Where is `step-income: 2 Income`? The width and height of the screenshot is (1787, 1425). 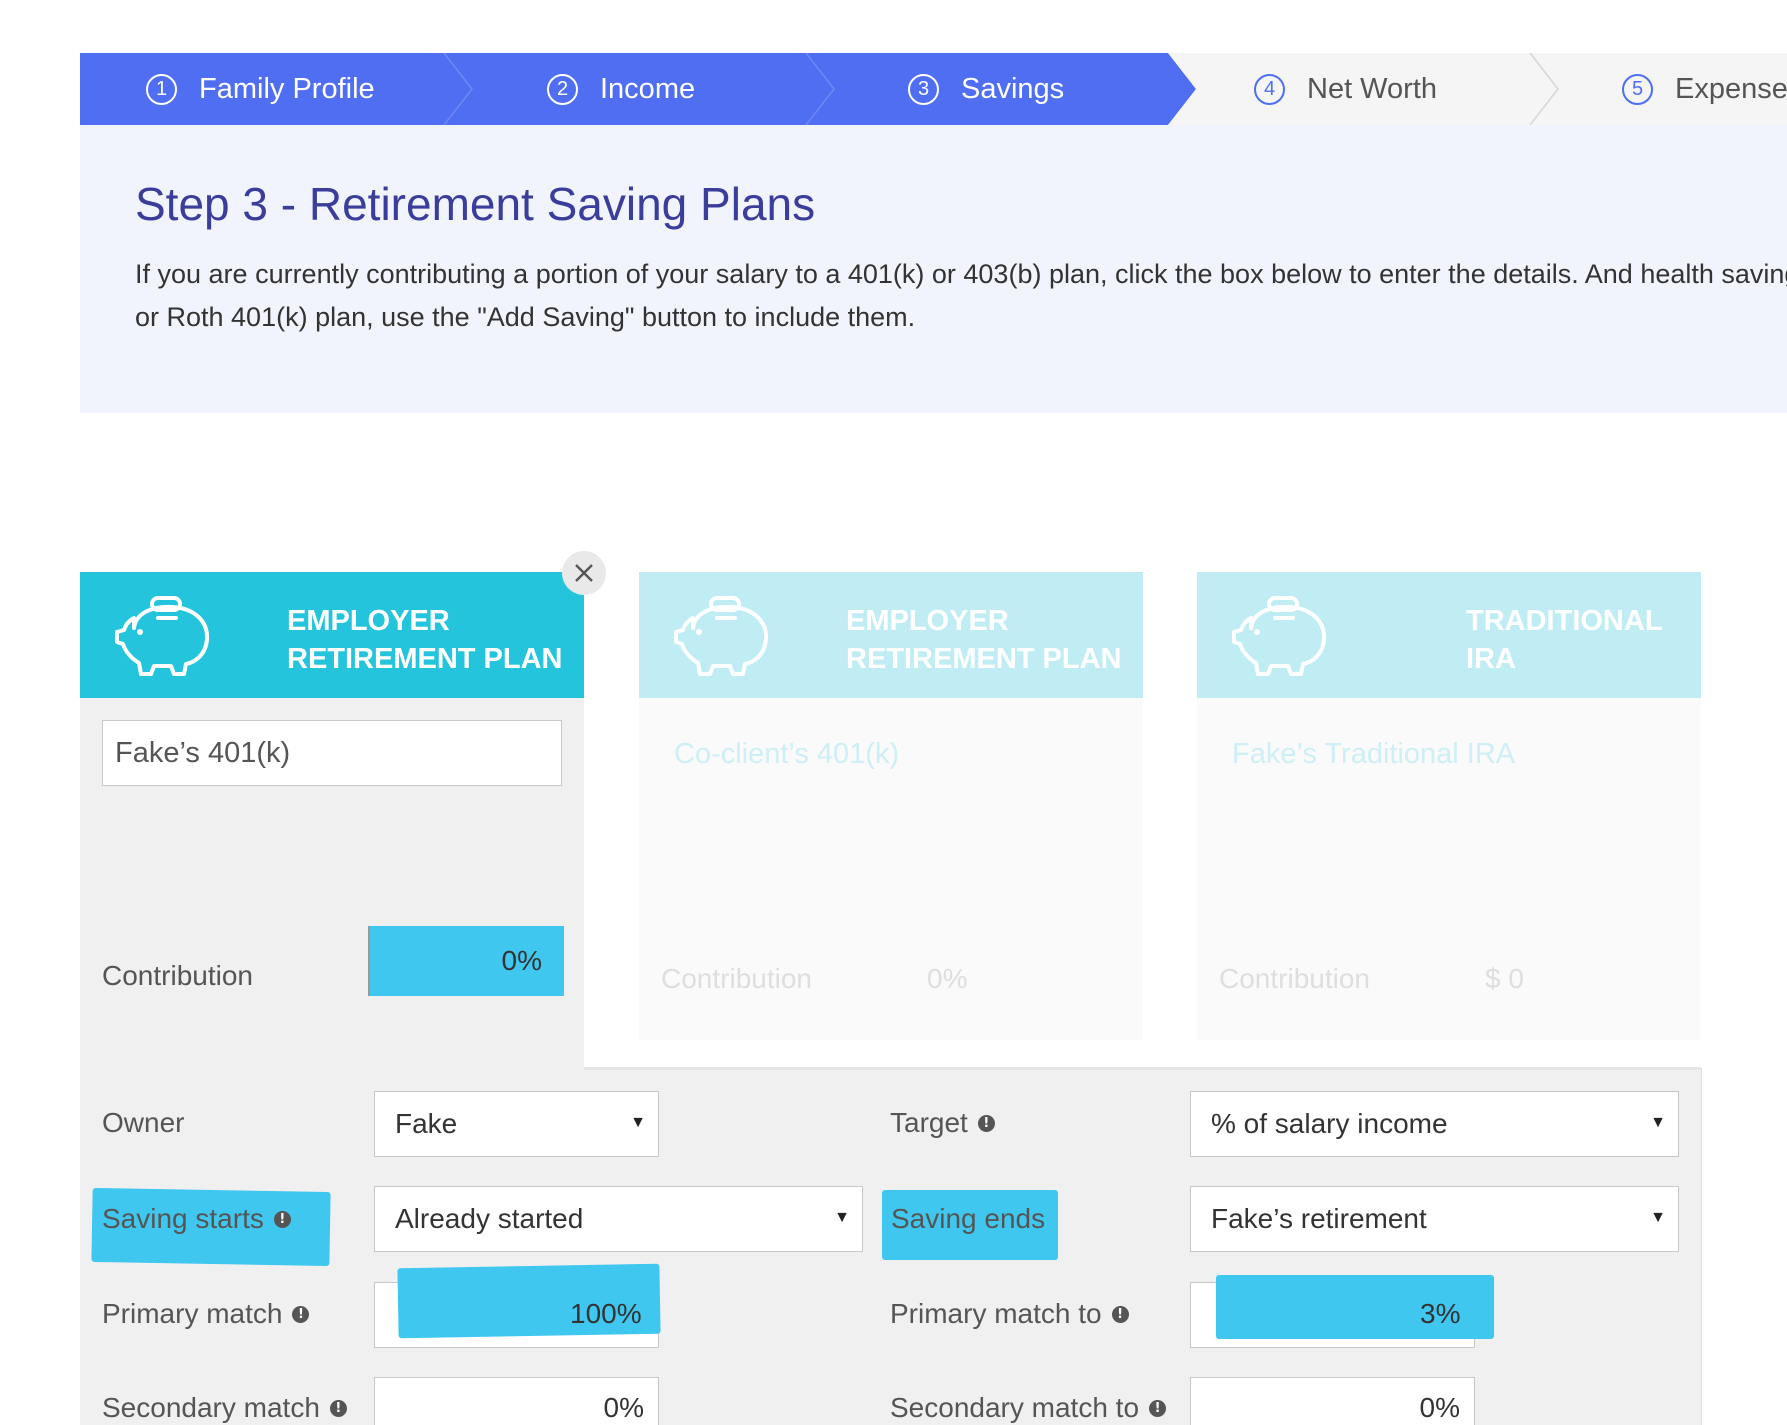
step-income: 2 Income is located at coordinates (621, 89).